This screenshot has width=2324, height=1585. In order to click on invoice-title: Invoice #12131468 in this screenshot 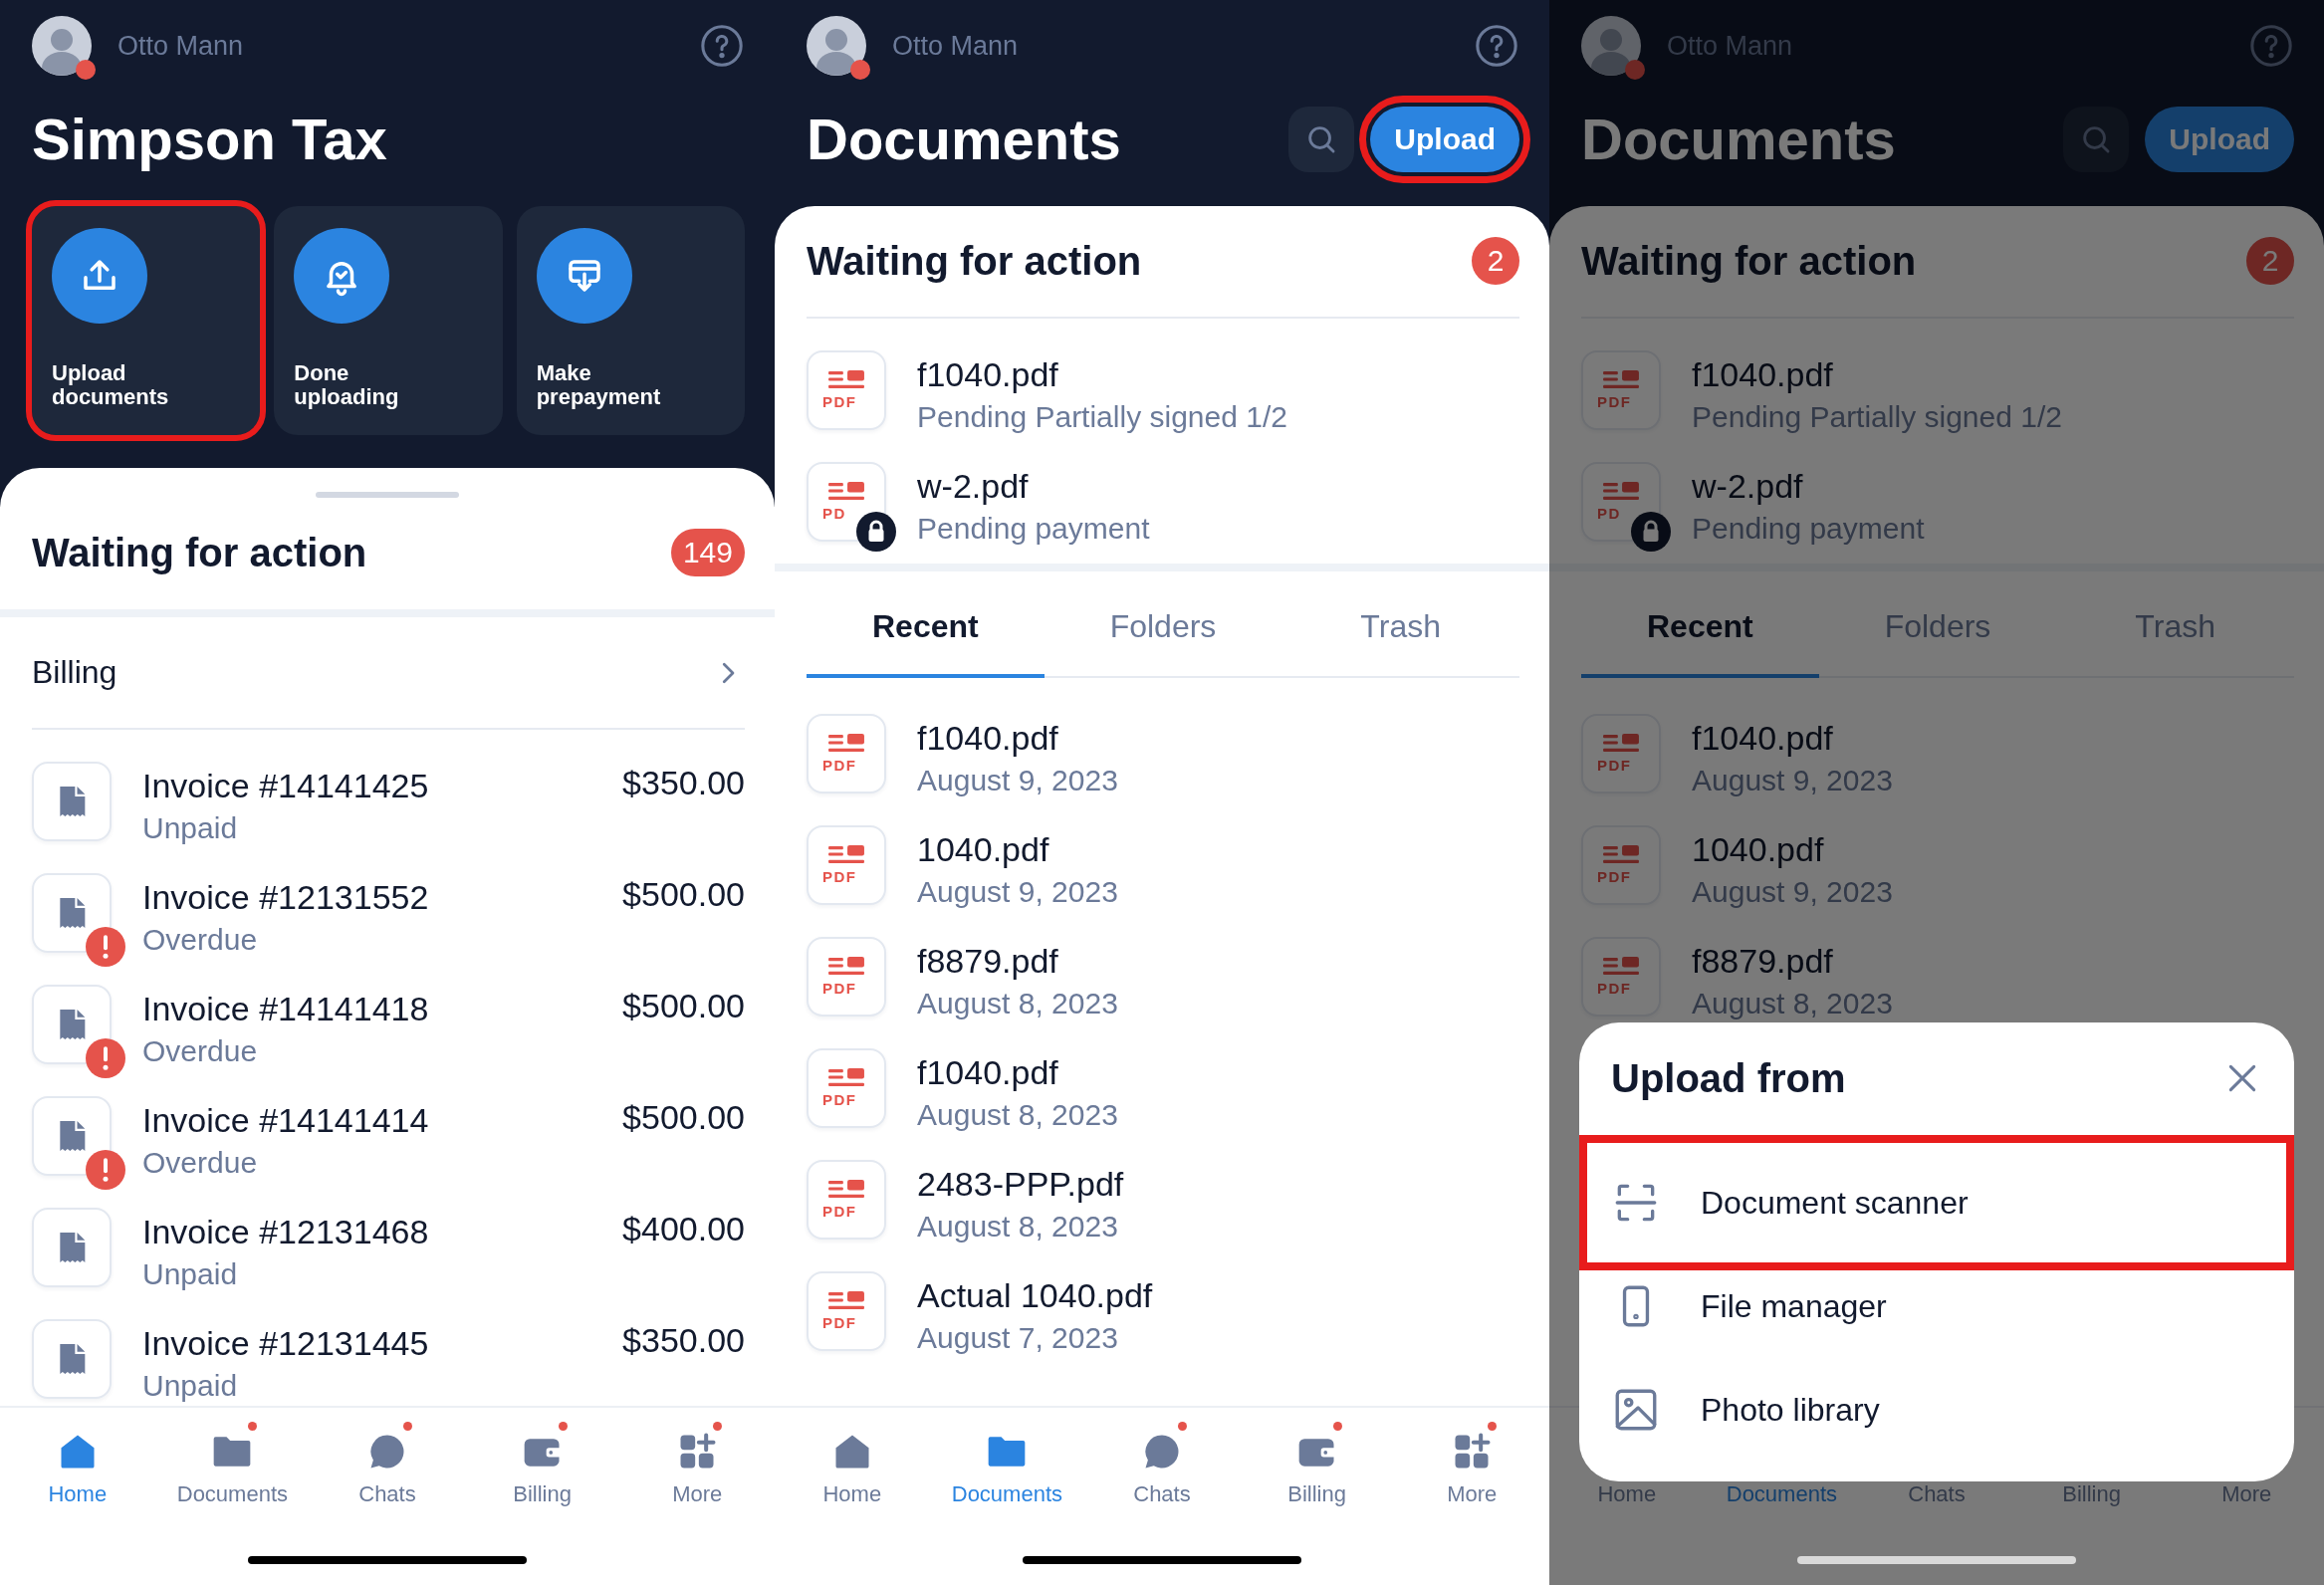, I will do `click(286, 1232)`.